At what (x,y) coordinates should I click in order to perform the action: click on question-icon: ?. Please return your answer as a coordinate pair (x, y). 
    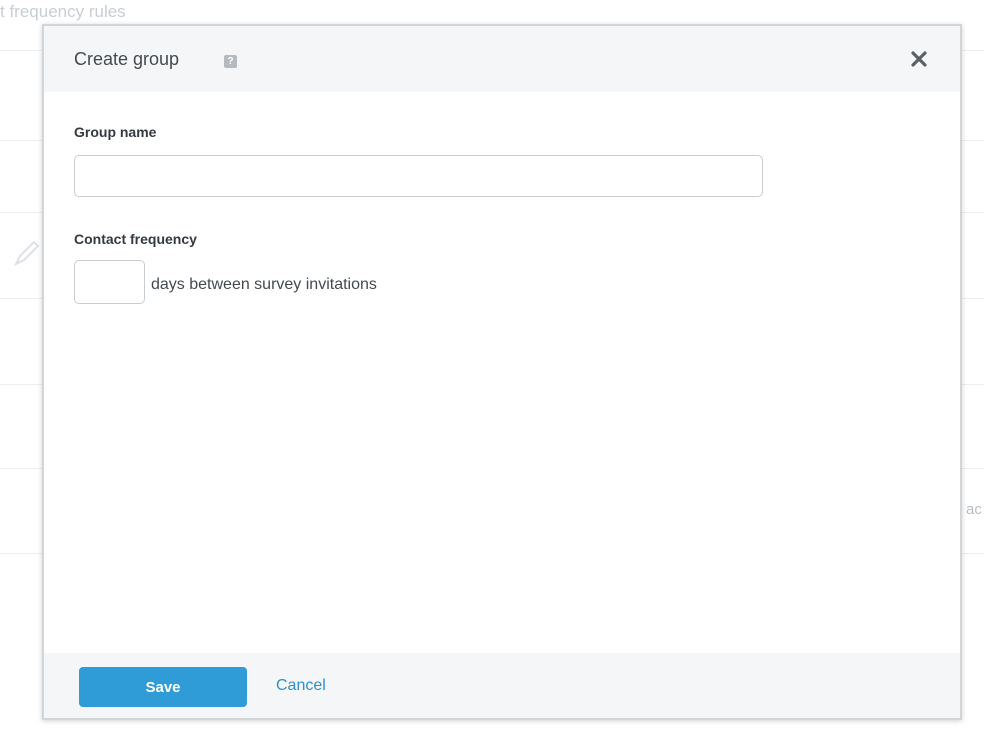
    Looking at the image, I should click on (230, 61).